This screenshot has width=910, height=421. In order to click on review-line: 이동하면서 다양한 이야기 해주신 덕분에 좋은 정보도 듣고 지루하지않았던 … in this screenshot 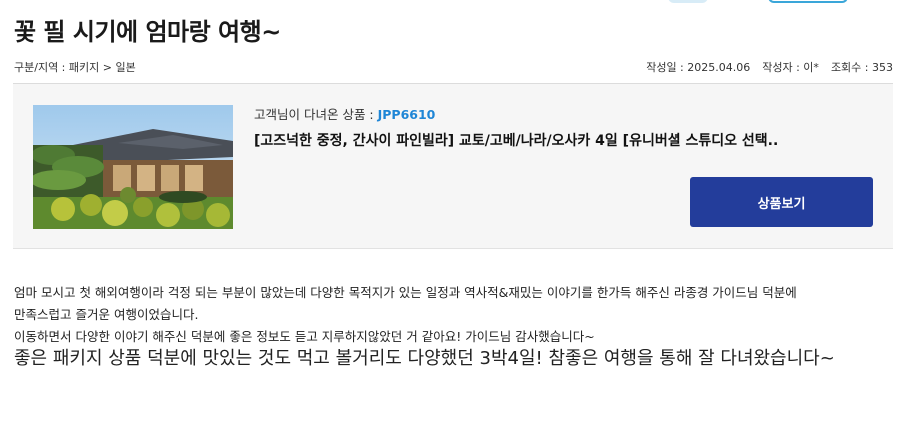, I will do `click(304, 336)`.